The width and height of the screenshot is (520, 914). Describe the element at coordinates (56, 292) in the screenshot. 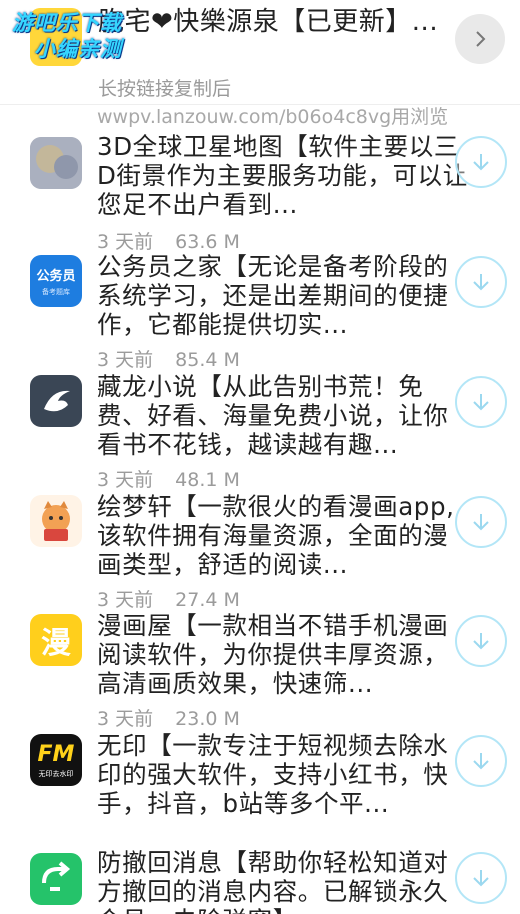

I see `icon-sublabel: 备考题库` at that location.